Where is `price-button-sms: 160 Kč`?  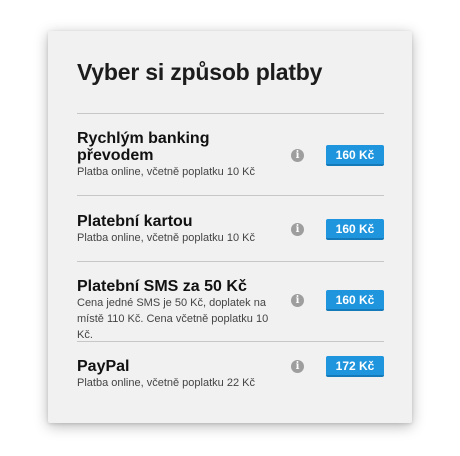
price-button-sms: 160 Kč is located at coordinates (355, 300).